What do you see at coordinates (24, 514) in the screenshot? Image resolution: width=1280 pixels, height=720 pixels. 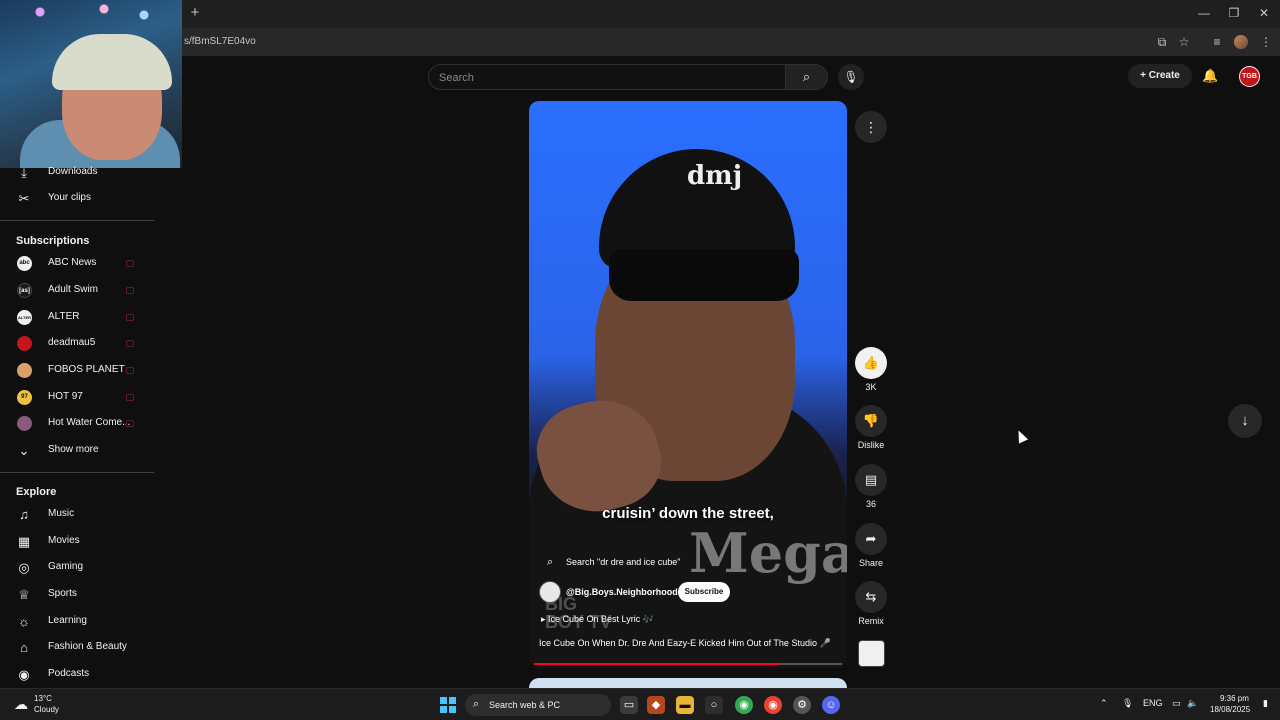 I see `music-note-icon: ♫` at bounding box center [24, 514].